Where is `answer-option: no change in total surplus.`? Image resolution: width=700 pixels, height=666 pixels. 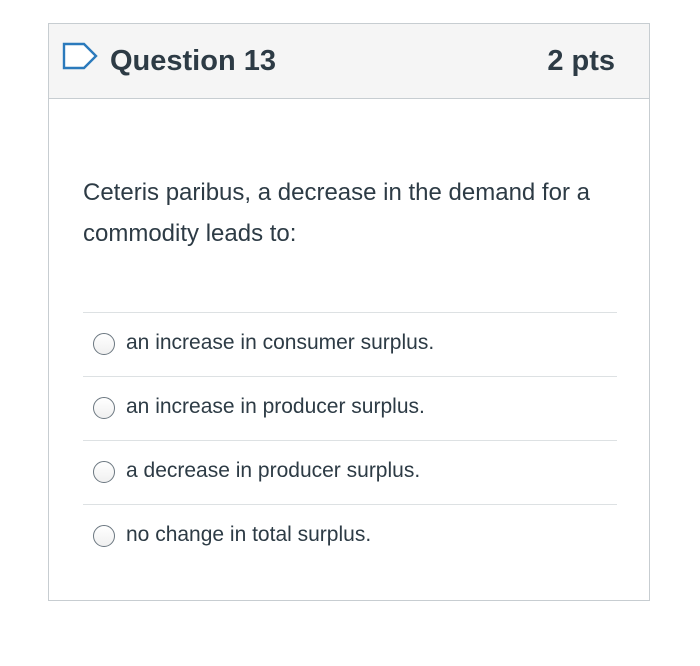 answer-option: no change in total surplus. is located at coordinates (350, 536).